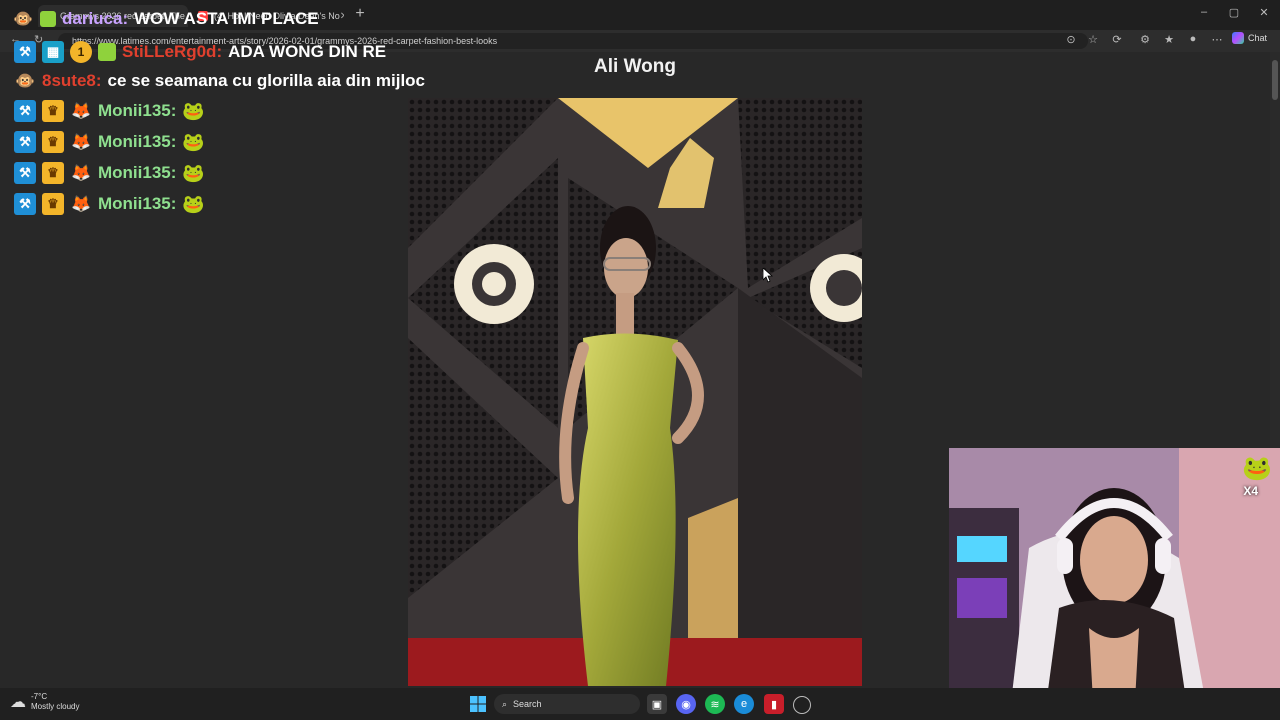 The image size is (1280, 720). I want to click on taskbar, so click(640, 704).